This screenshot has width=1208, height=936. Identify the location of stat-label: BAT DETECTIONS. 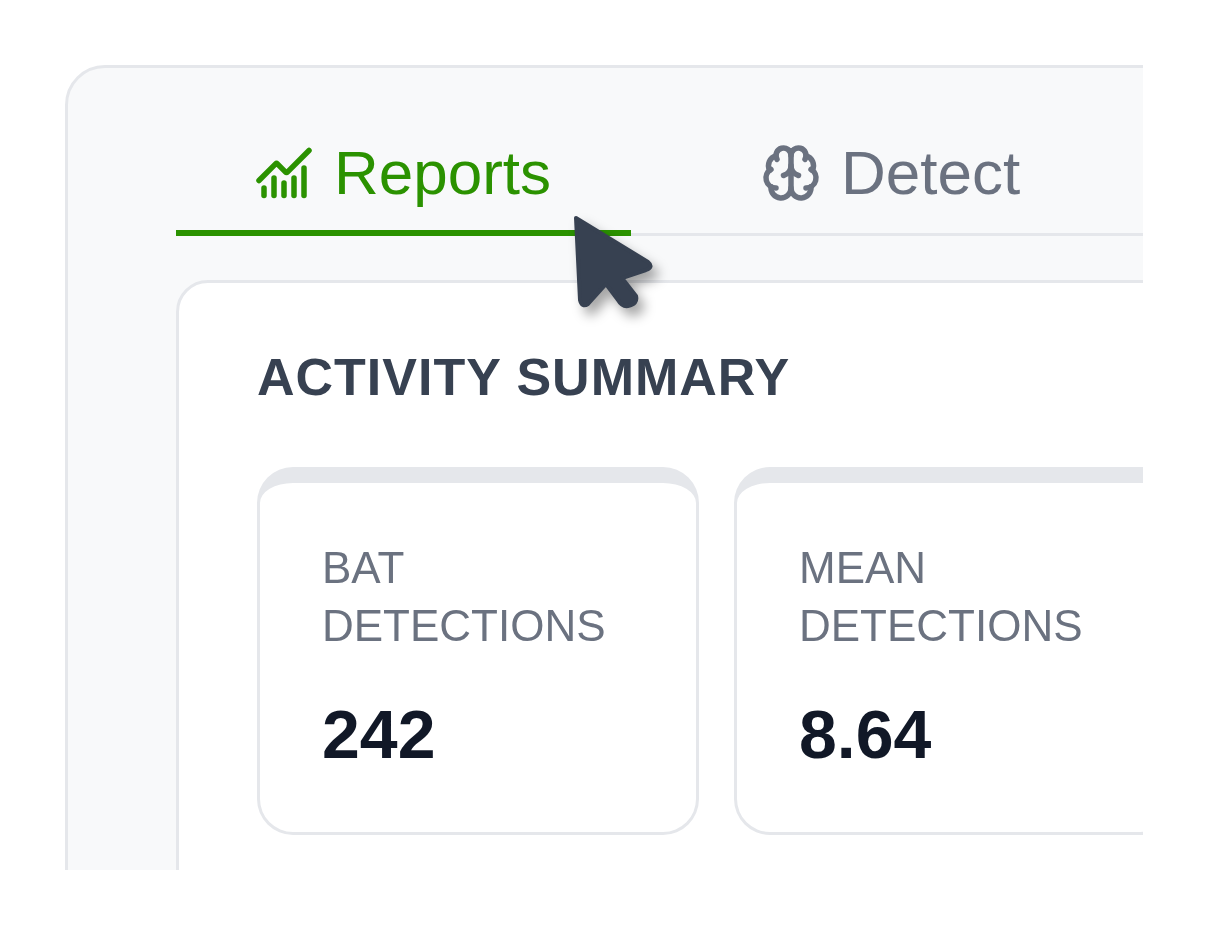
(464, 597).